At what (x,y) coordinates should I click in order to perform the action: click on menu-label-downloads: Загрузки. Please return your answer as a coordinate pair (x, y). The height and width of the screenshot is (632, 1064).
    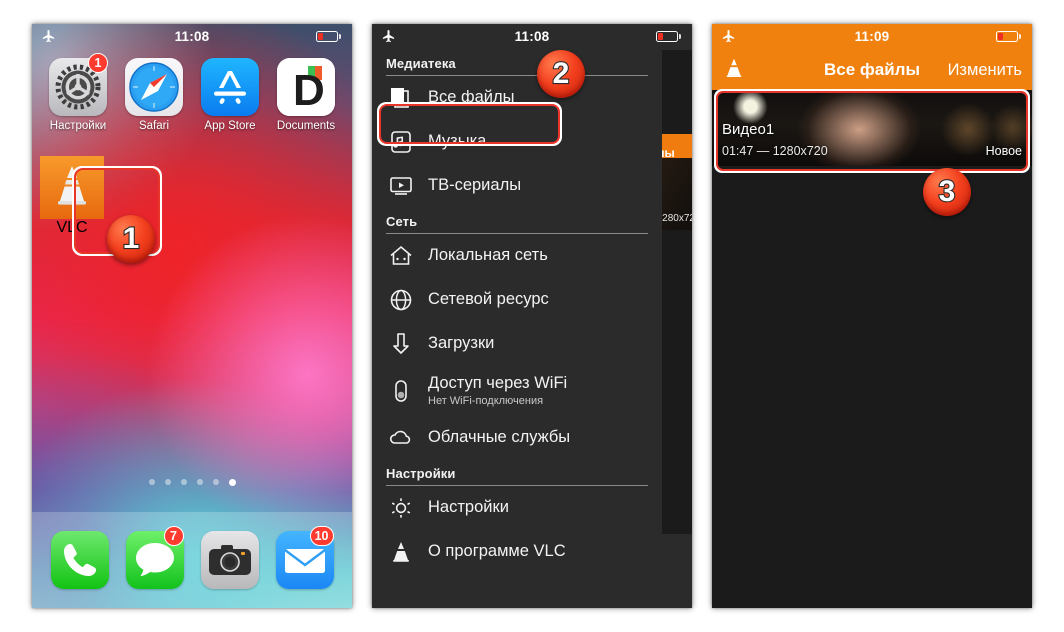
    Looking at the image, I should click on (461, 343).